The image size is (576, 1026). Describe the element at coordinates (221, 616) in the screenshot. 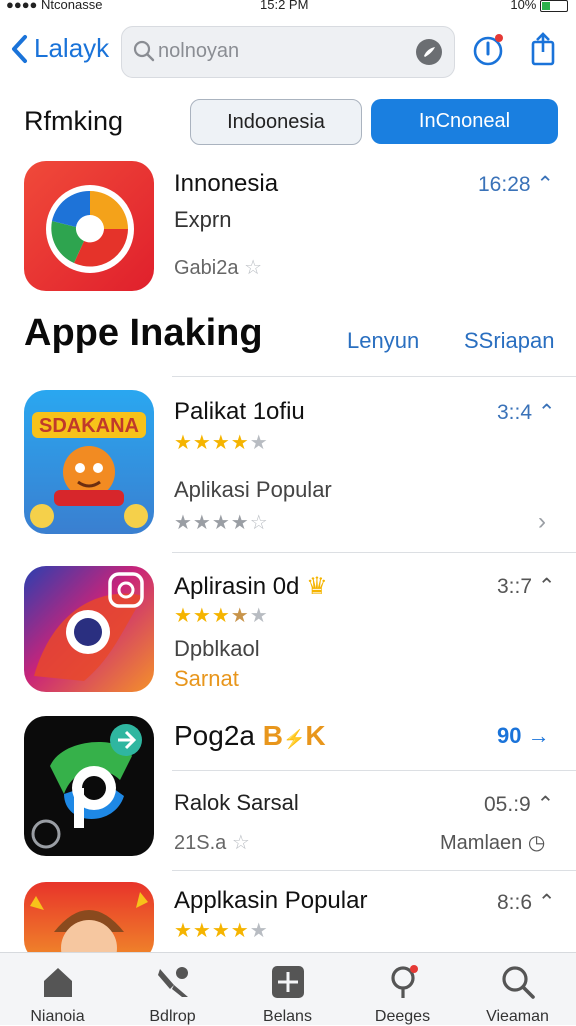

I see `rating-stars-2: ★★★★★` at that location.